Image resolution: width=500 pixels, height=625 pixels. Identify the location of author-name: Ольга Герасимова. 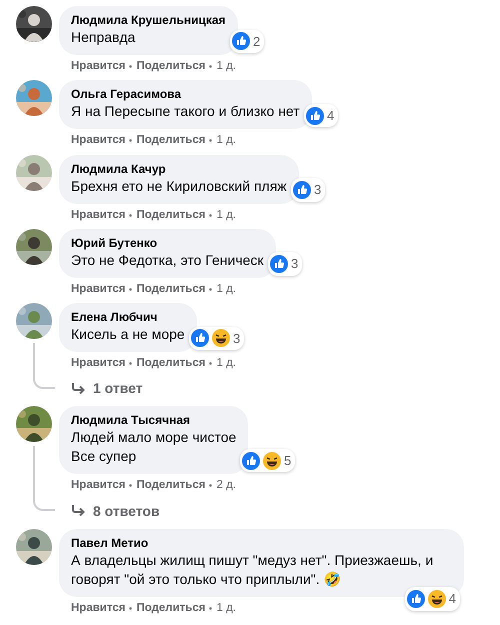
(185, 94).